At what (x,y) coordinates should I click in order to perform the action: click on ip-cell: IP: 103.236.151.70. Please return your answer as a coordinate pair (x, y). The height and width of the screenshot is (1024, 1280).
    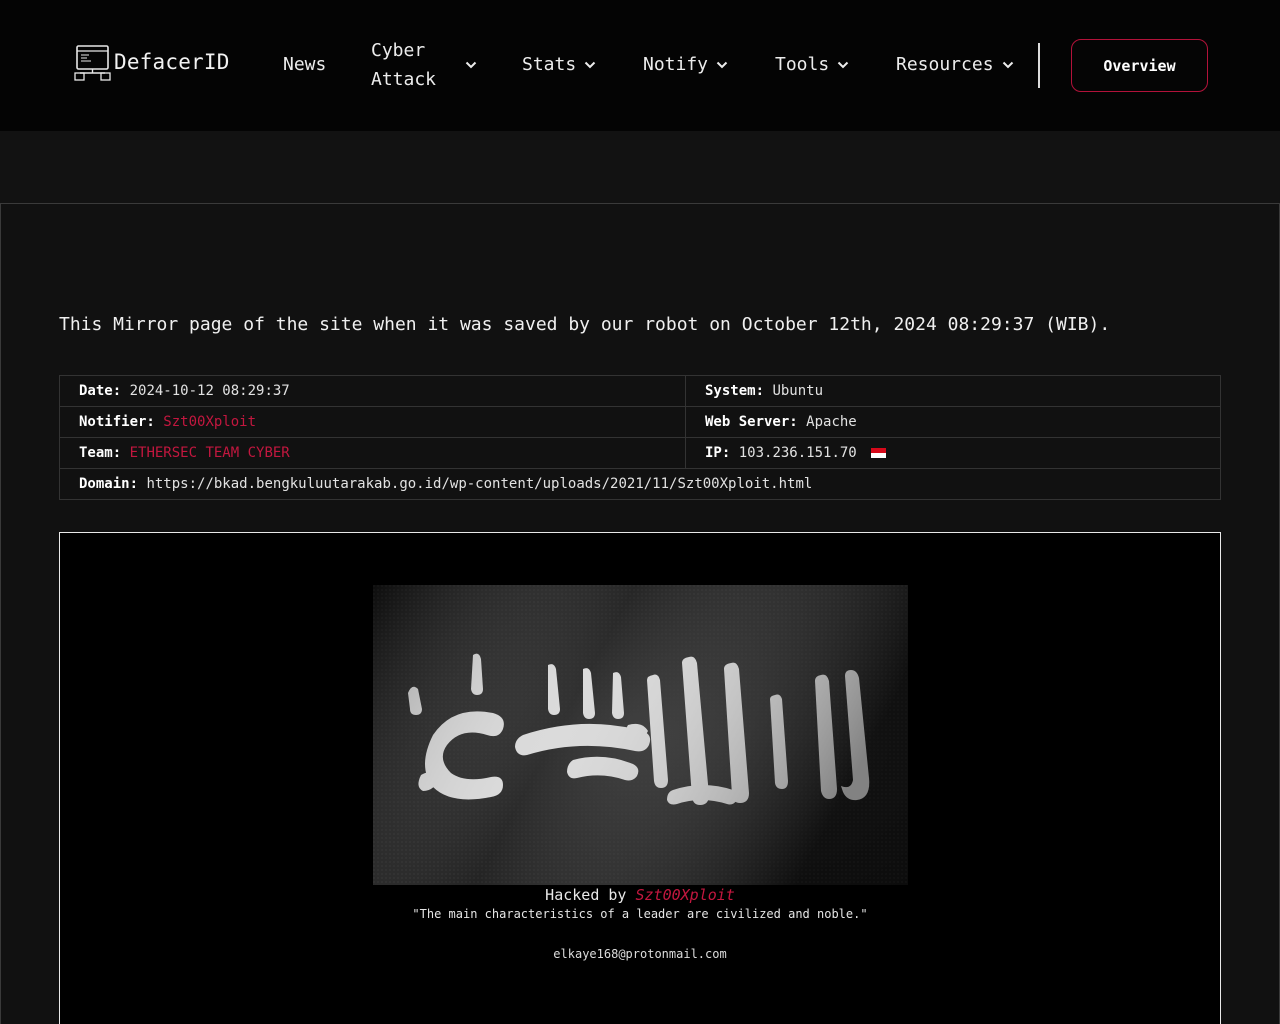
    Looking at the image, I should click on (953, 453).